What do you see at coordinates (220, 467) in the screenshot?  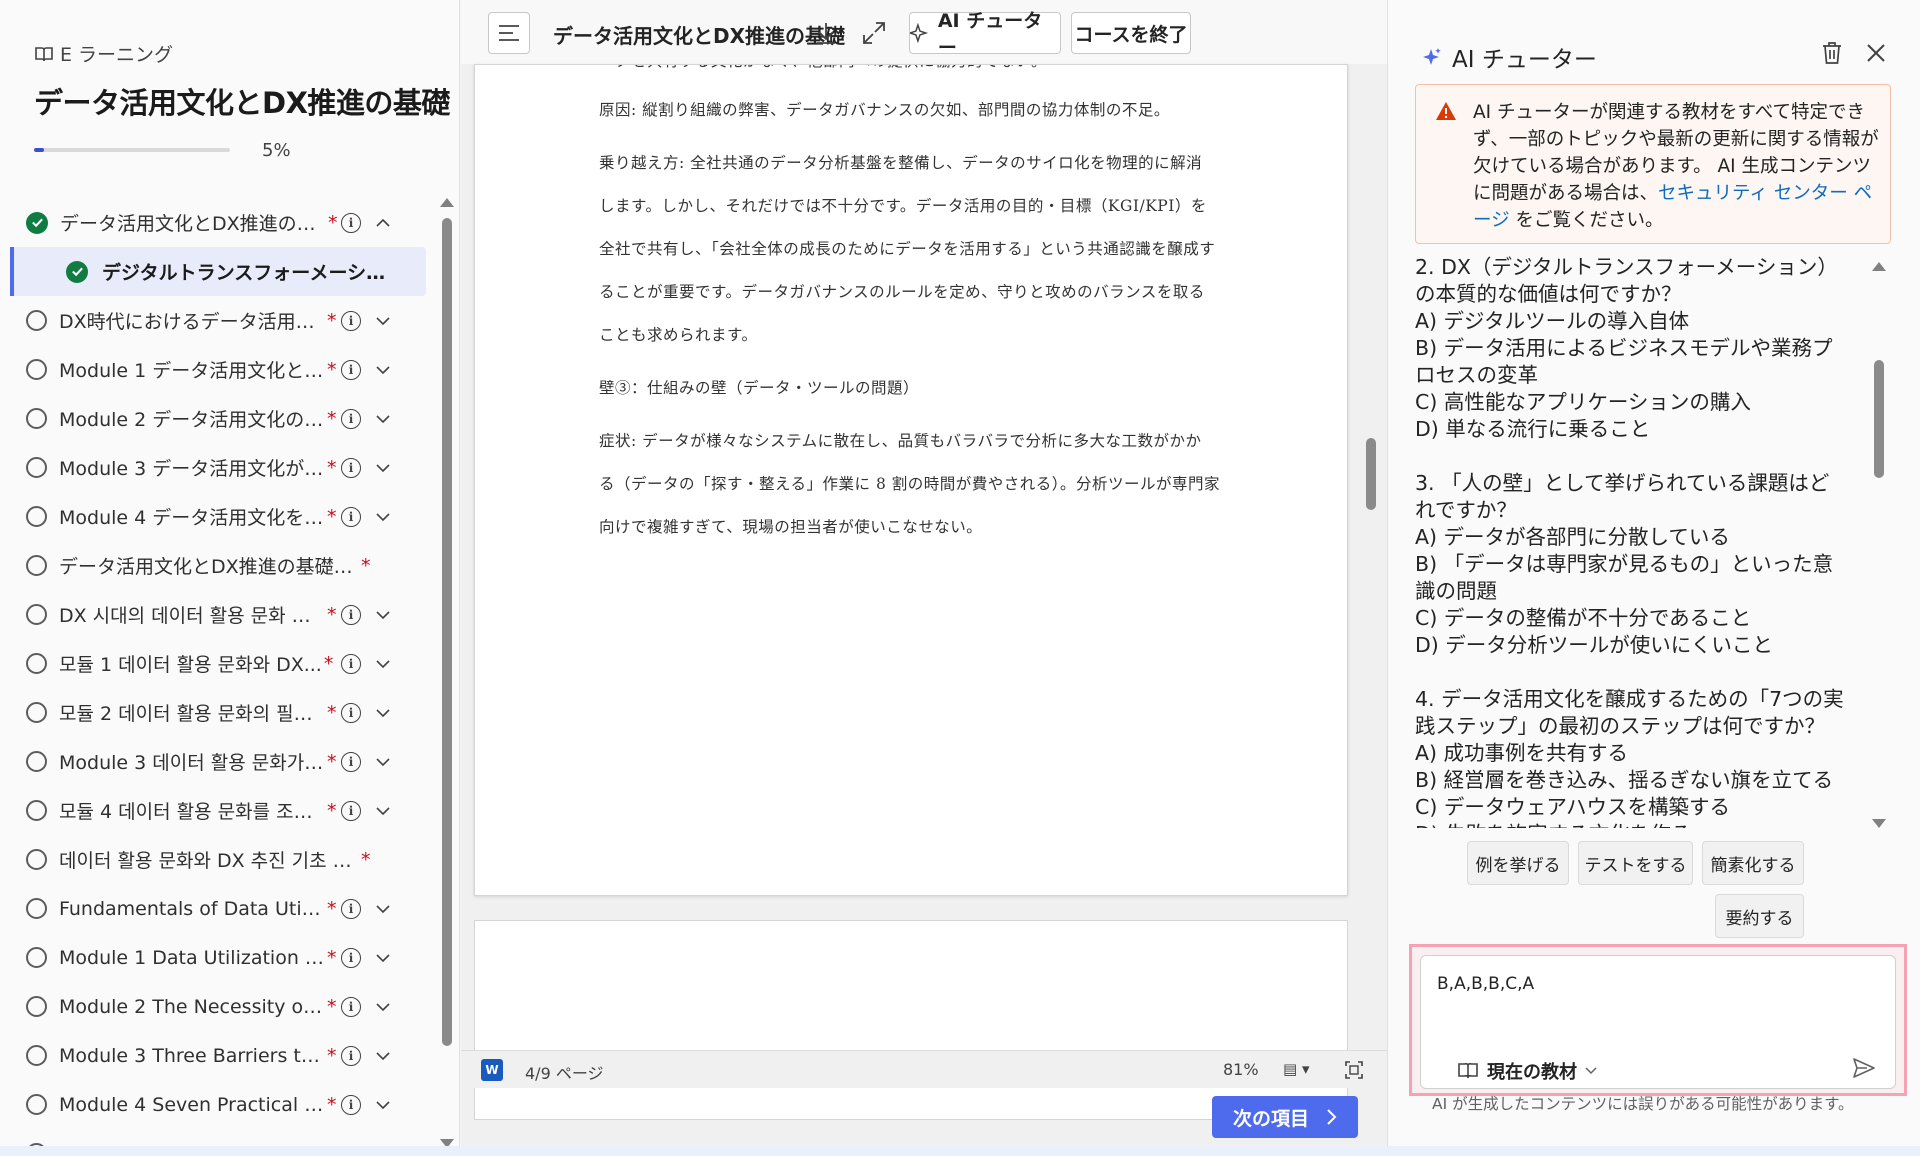 I see `toc-item: Module 3 データ活用文化が根... * i` at bounding box center [220, 467].